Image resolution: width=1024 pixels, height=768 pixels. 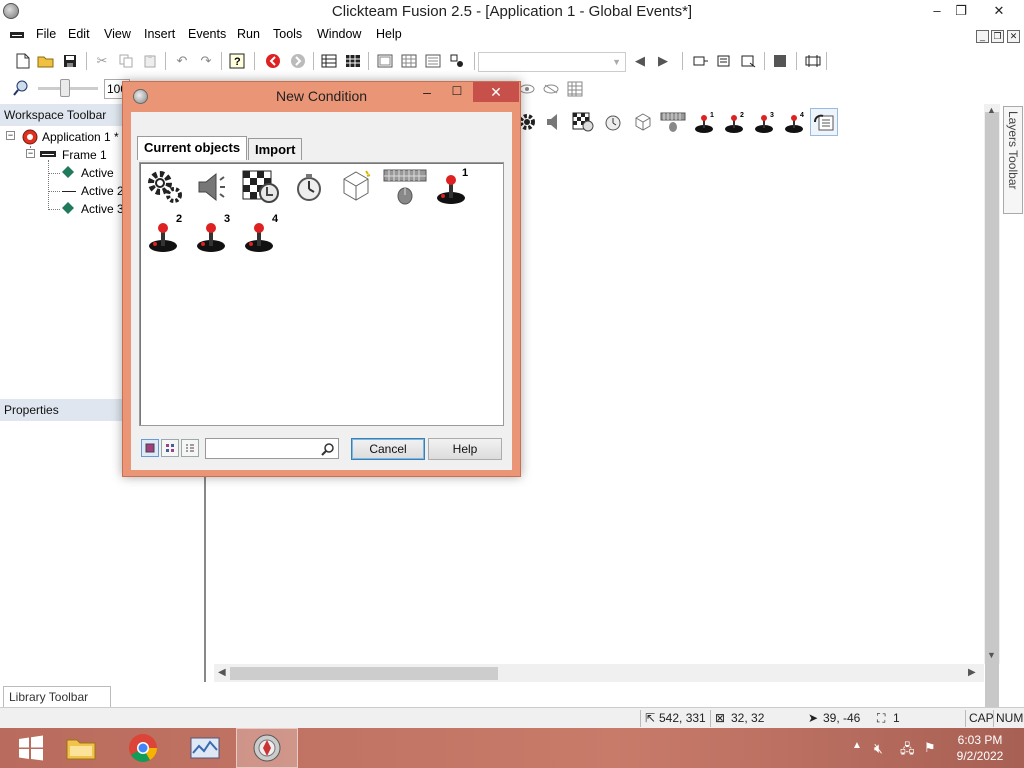 What do you see at coordinates (878, 748) in the screenshot?
I see `speaker-muted-icon: 🔇︎` at bounding box center [878, 748].